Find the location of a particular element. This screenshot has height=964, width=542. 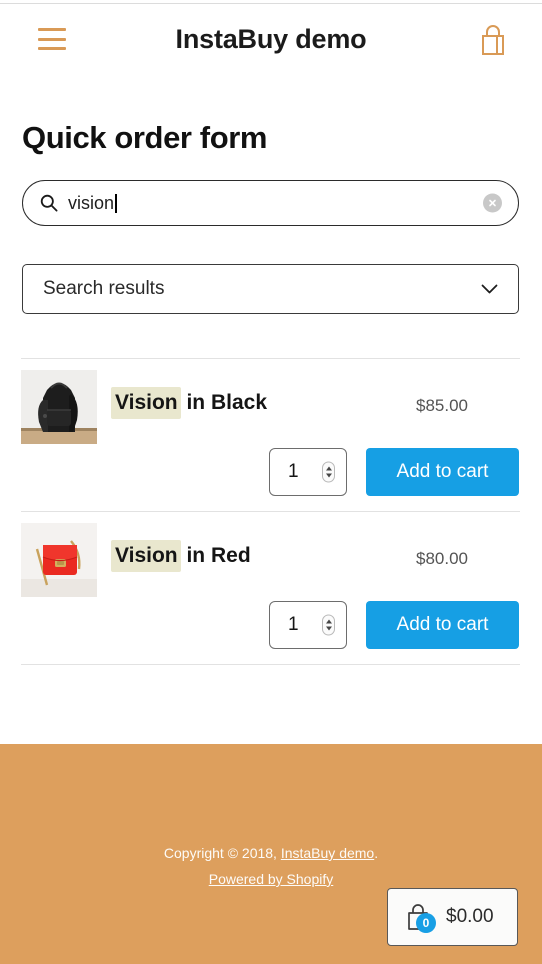

powered-by-shopify-link: Powered by Shopify is located at coordinates (271, 879).